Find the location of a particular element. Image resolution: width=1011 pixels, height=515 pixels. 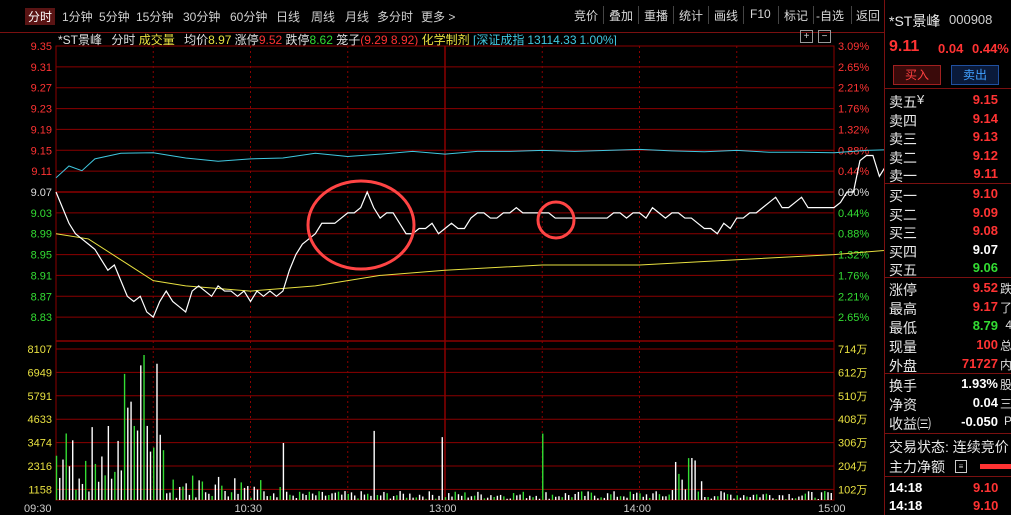

row-value: 9.17 is located at coordinates (985, 306).